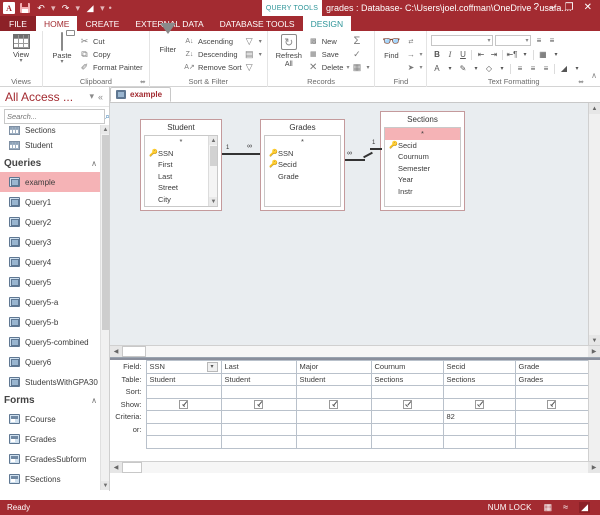 The width and height of the screenshot is (600, 515). I want to click on goto-button: → ▾, so click(414, 54).